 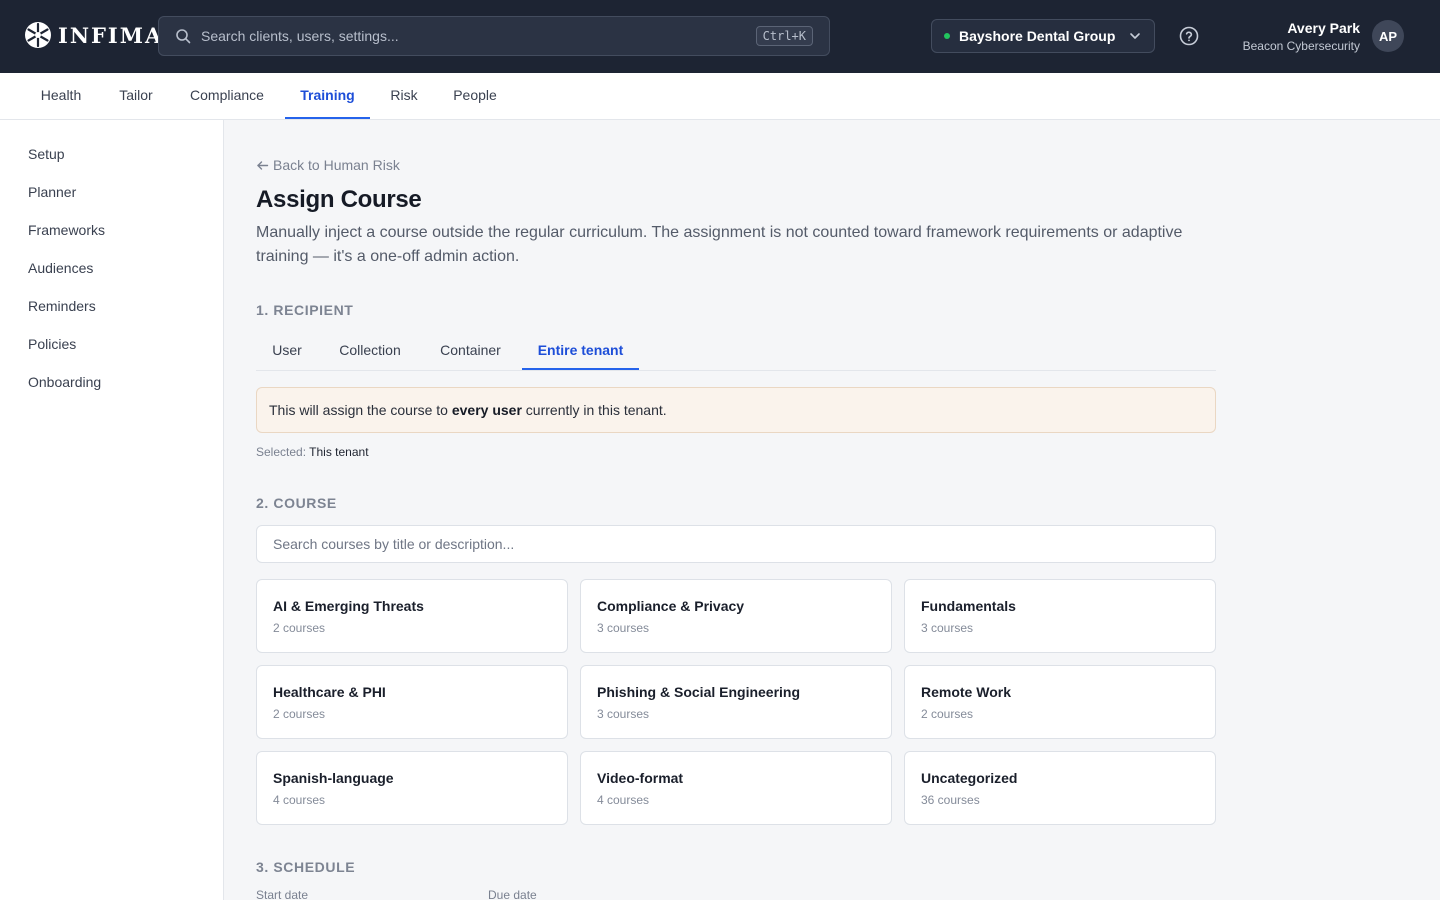 What do you see at coordinates (46, 154) in the screenshot?
I see `sidebar-item-setup: Setup` at bounding box center [46, 154].